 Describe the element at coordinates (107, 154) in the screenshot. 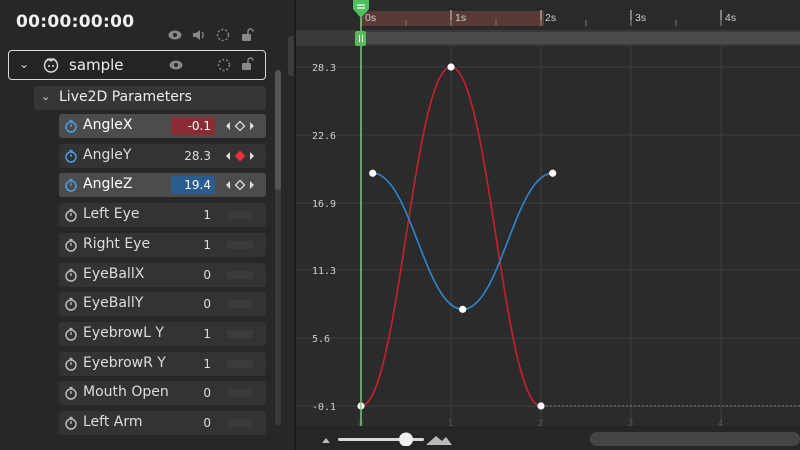

I see `parameter-name: AngleY` at that location.